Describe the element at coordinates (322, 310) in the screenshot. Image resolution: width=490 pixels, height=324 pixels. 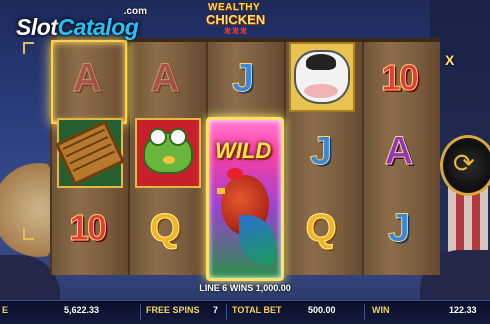
I see `total-bet-value: 500.00` at that location.